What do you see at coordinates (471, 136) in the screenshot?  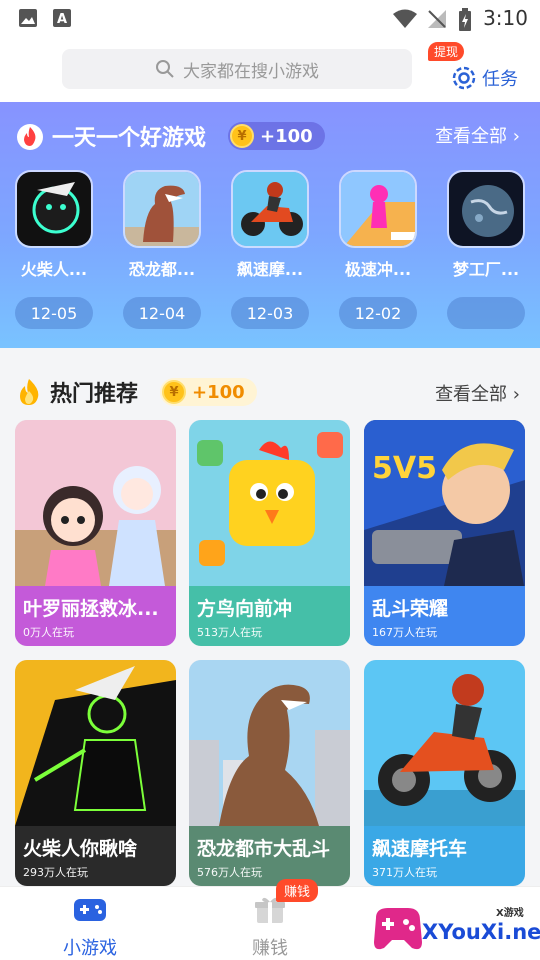 I see `daily-view-all-label: 查看全部` at bounding box center [471, 136].